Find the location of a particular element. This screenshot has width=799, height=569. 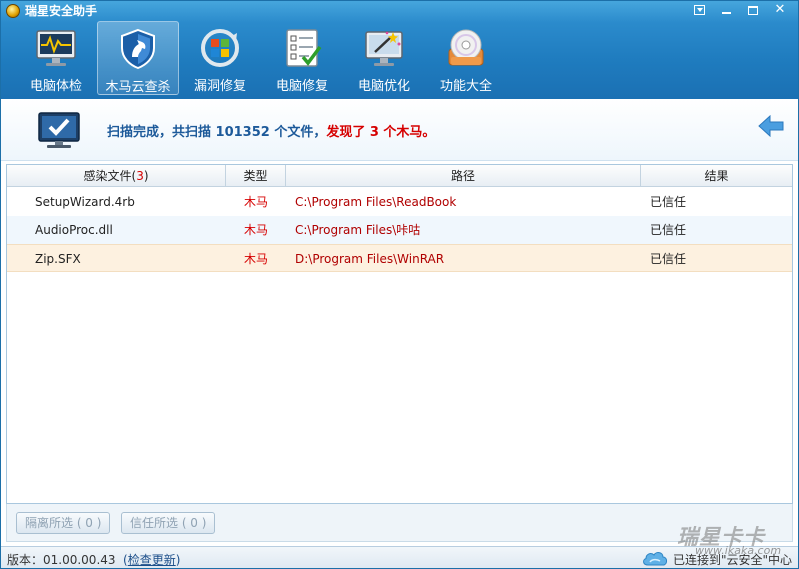

column-header-type: 类型 is located at coordinates (256, 176).